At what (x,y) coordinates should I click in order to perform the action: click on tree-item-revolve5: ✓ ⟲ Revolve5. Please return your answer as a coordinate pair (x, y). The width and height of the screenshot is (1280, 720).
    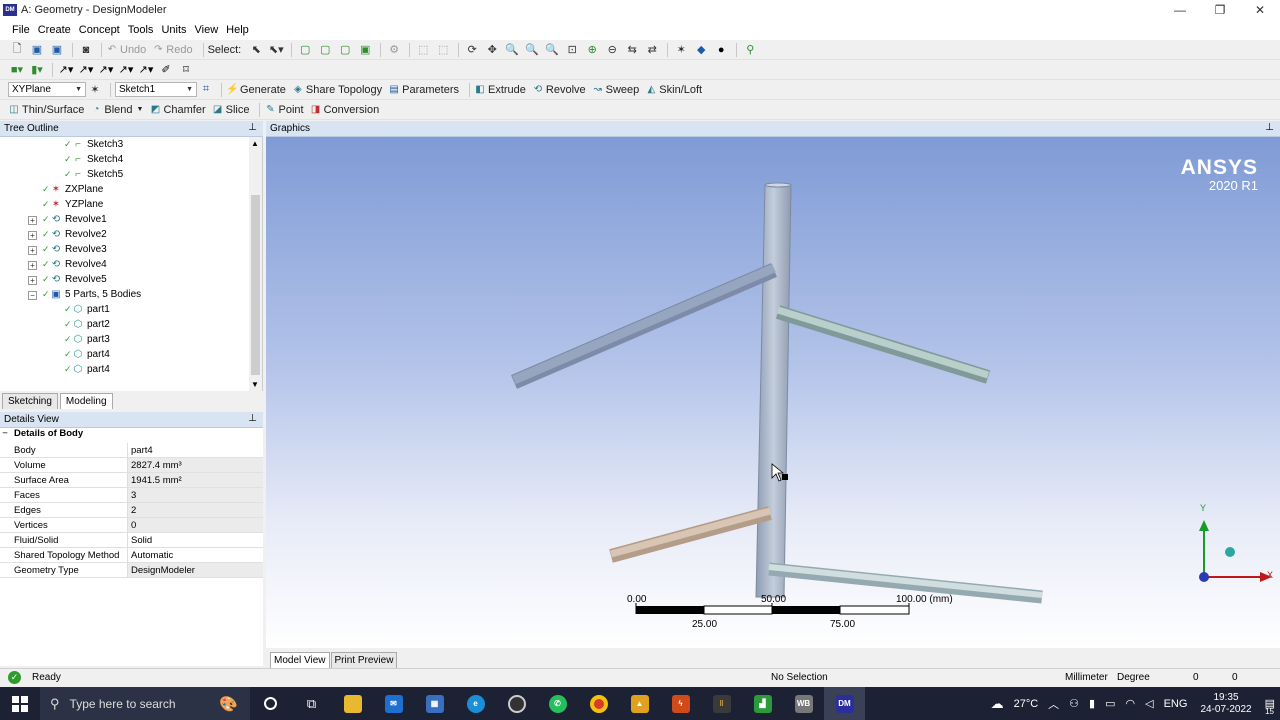
    Looking at the image, I should click on (74, 279).